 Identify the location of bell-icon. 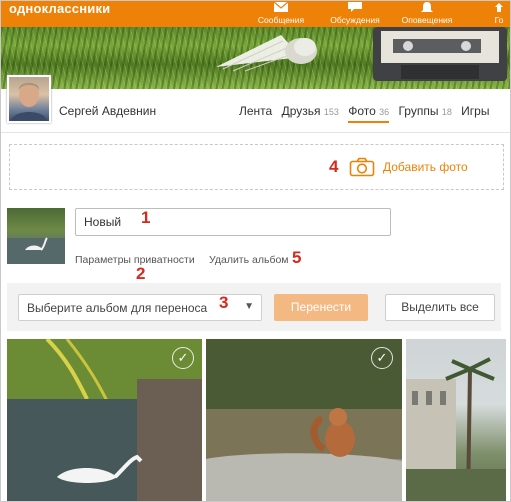
(427, 8).